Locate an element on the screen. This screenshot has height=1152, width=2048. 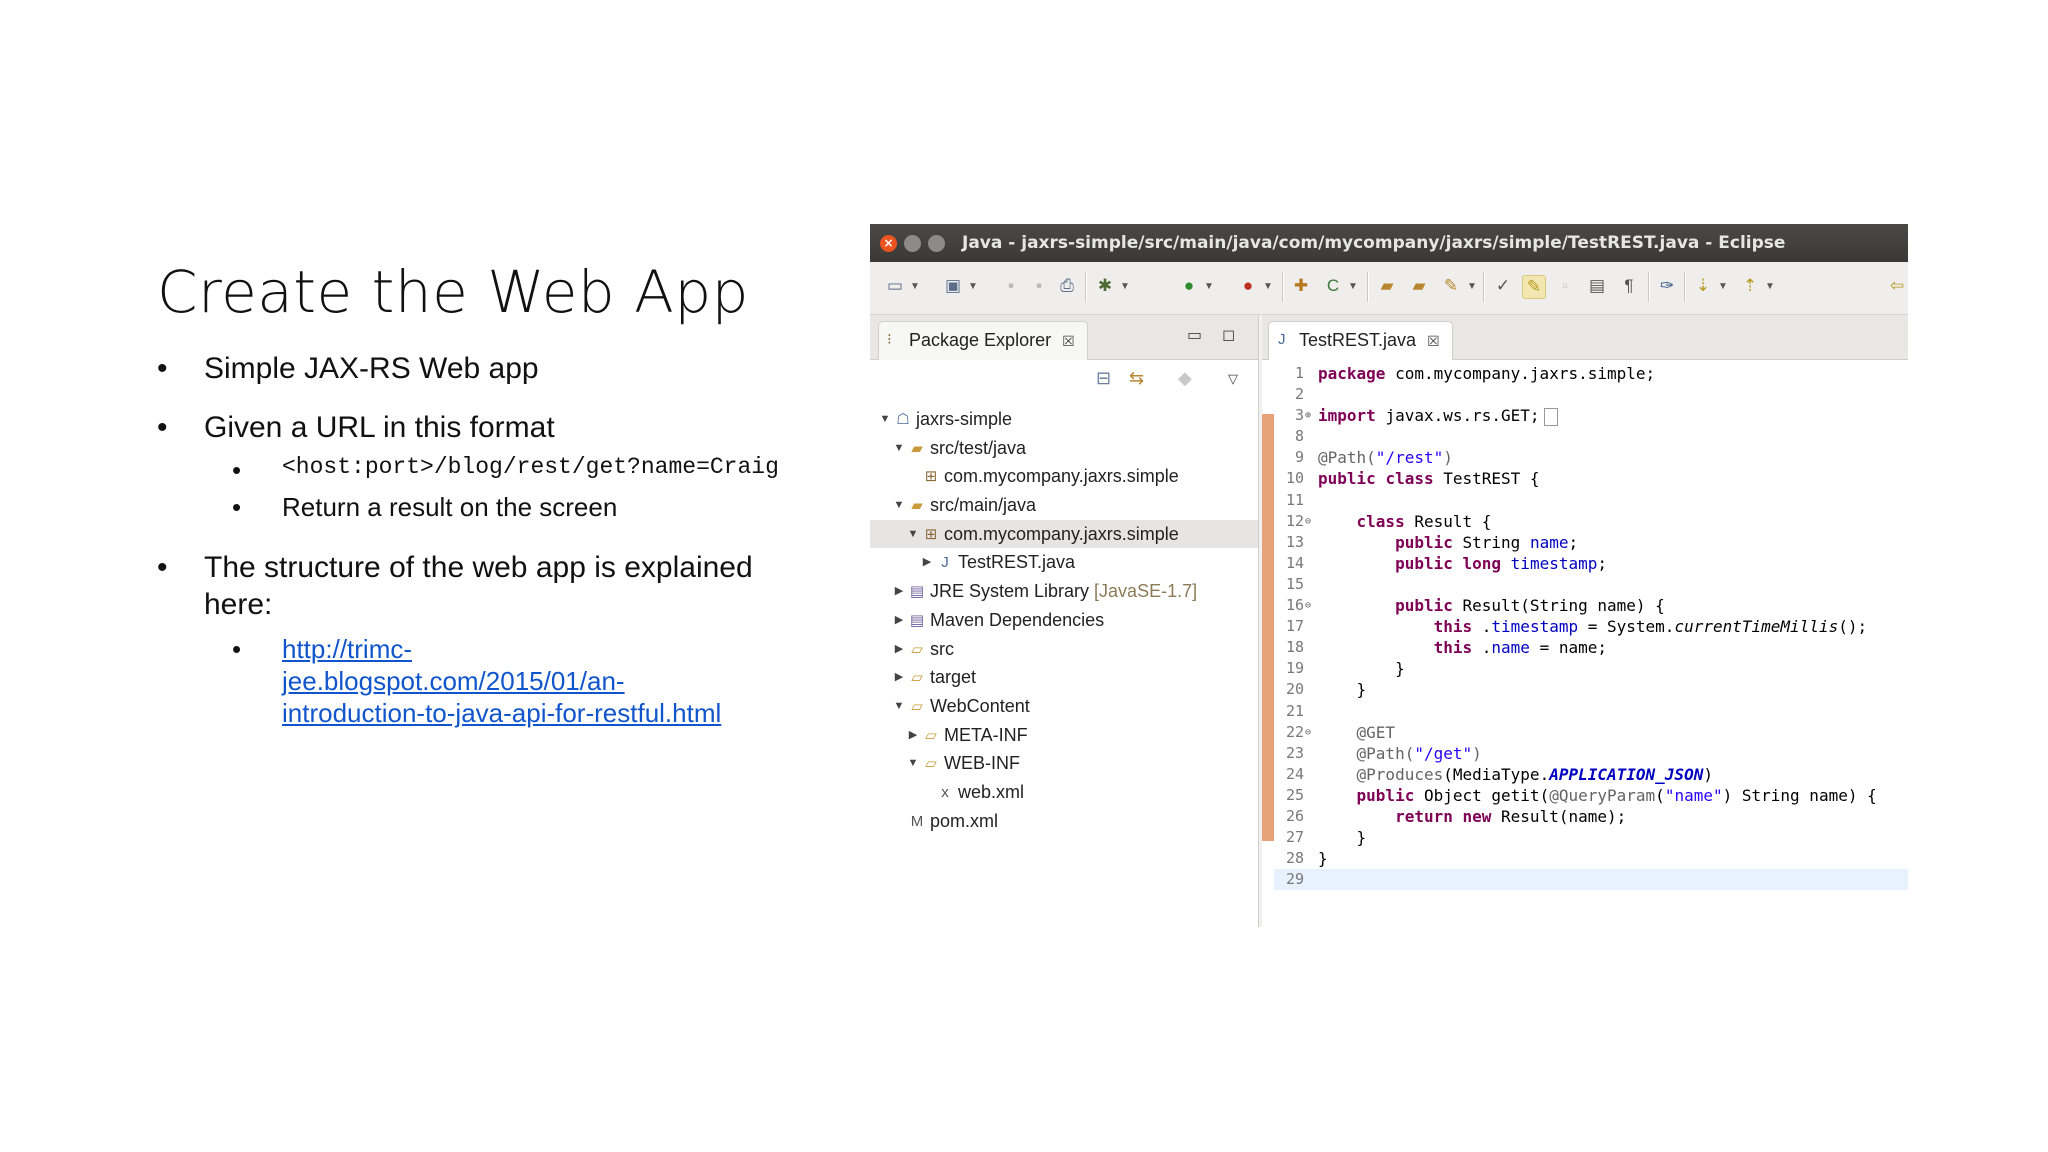
code-line: 3 ⊕ import javax.ws.rs.GET; is located at coordinates (1591, 415).